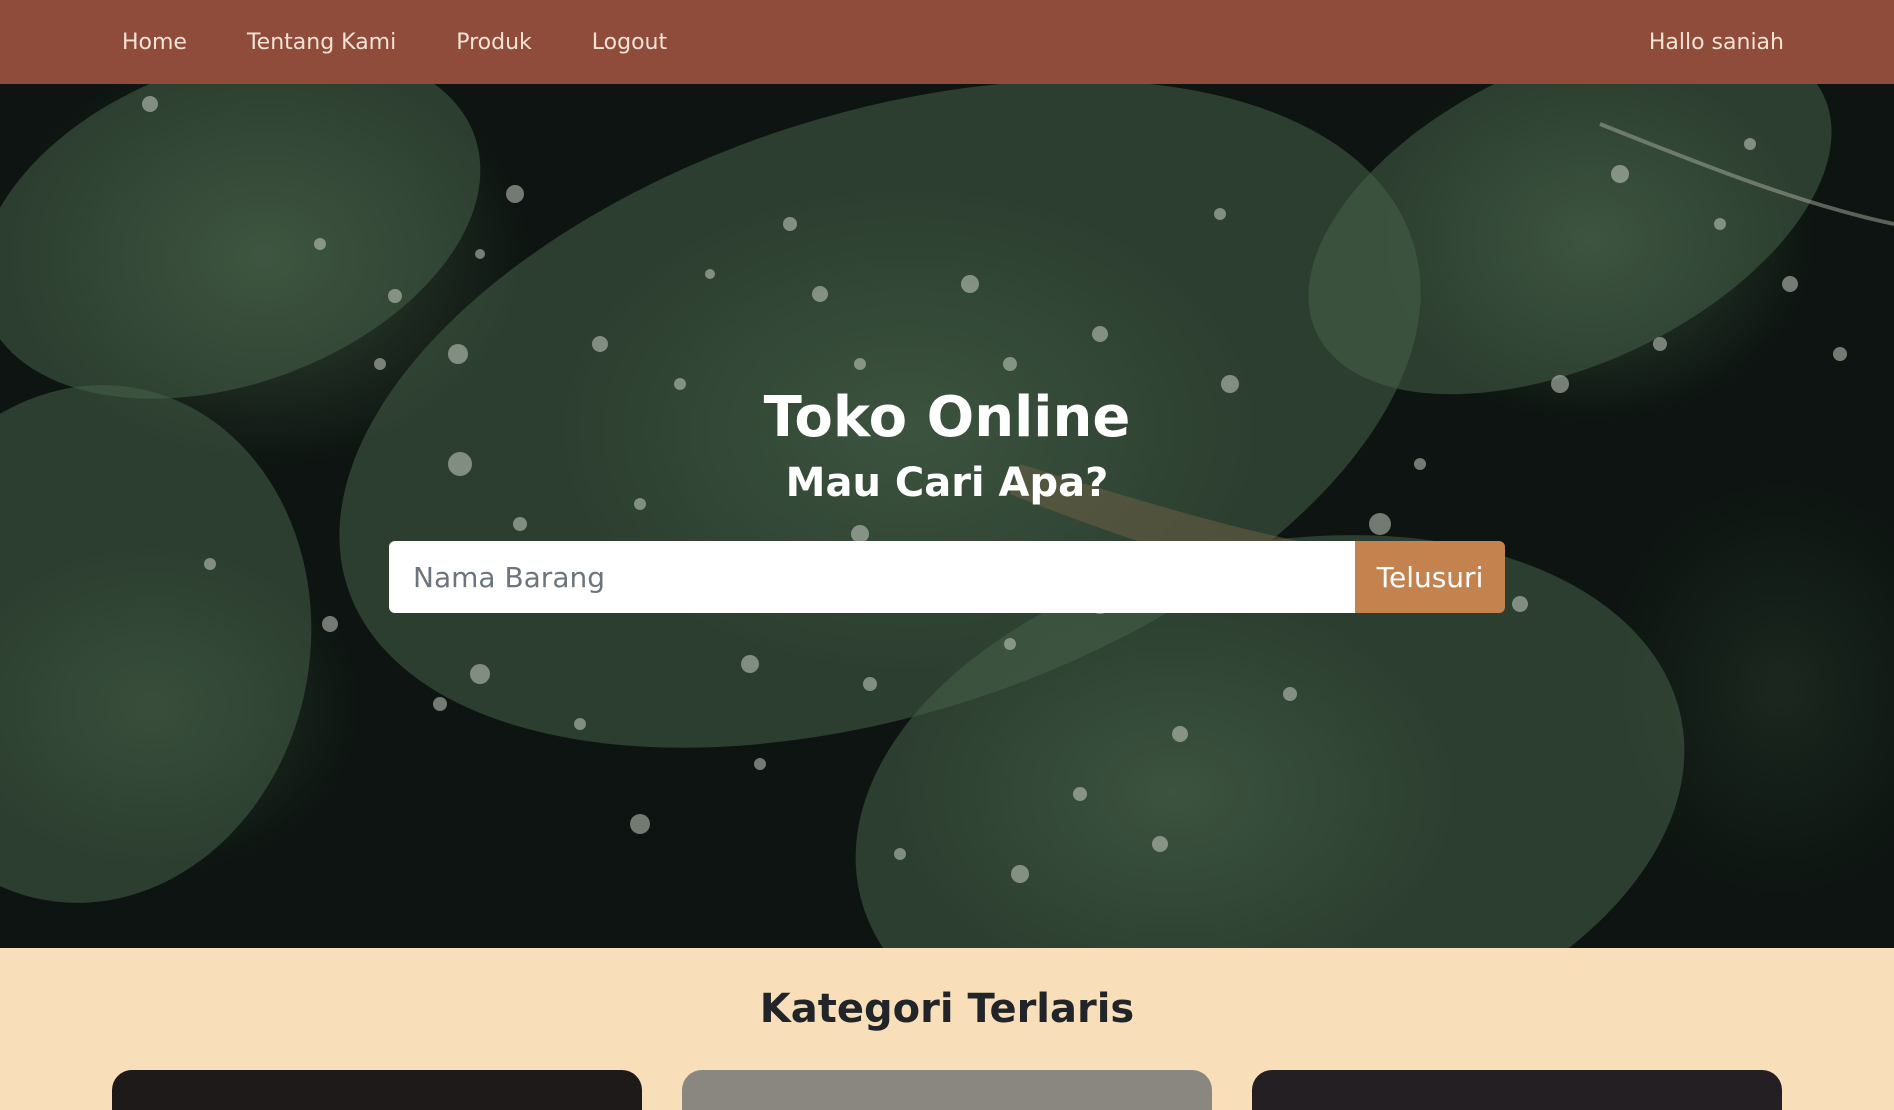  I want to click on nav-links: Home Tentang Kami Produk Logout, so click(424, 42).